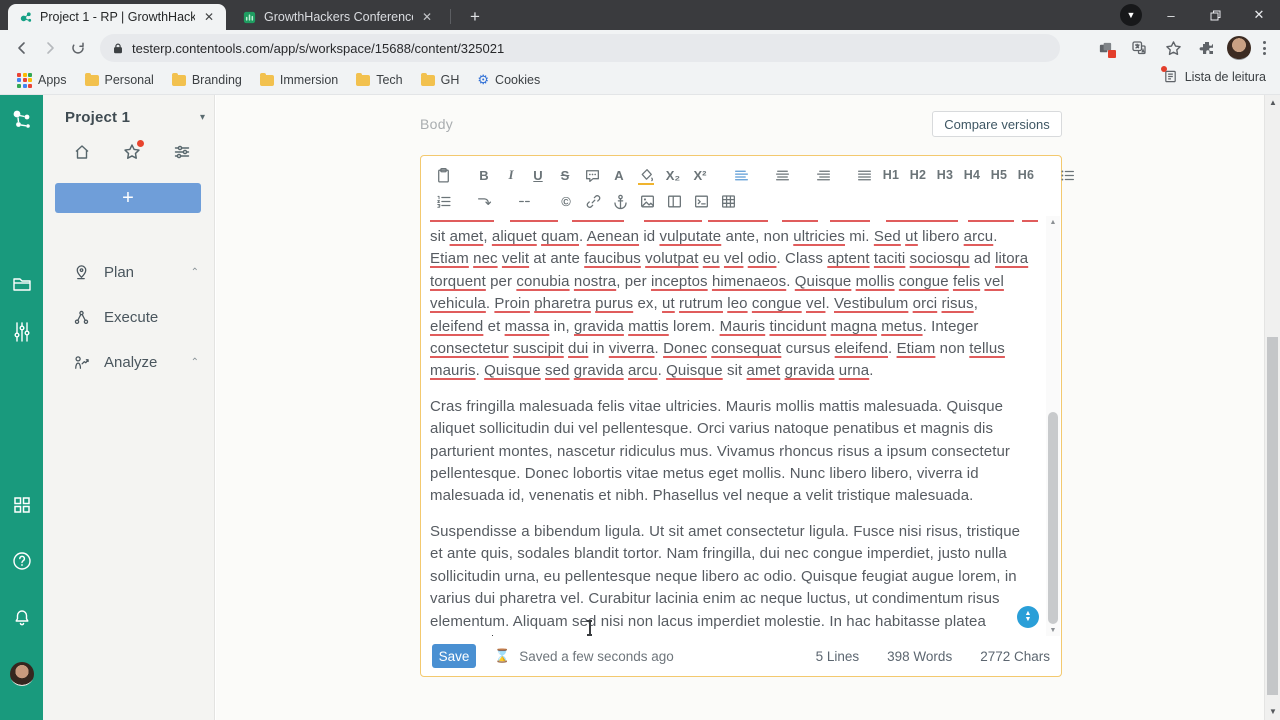  I want to click on code-block-icon, so click(701, 201).